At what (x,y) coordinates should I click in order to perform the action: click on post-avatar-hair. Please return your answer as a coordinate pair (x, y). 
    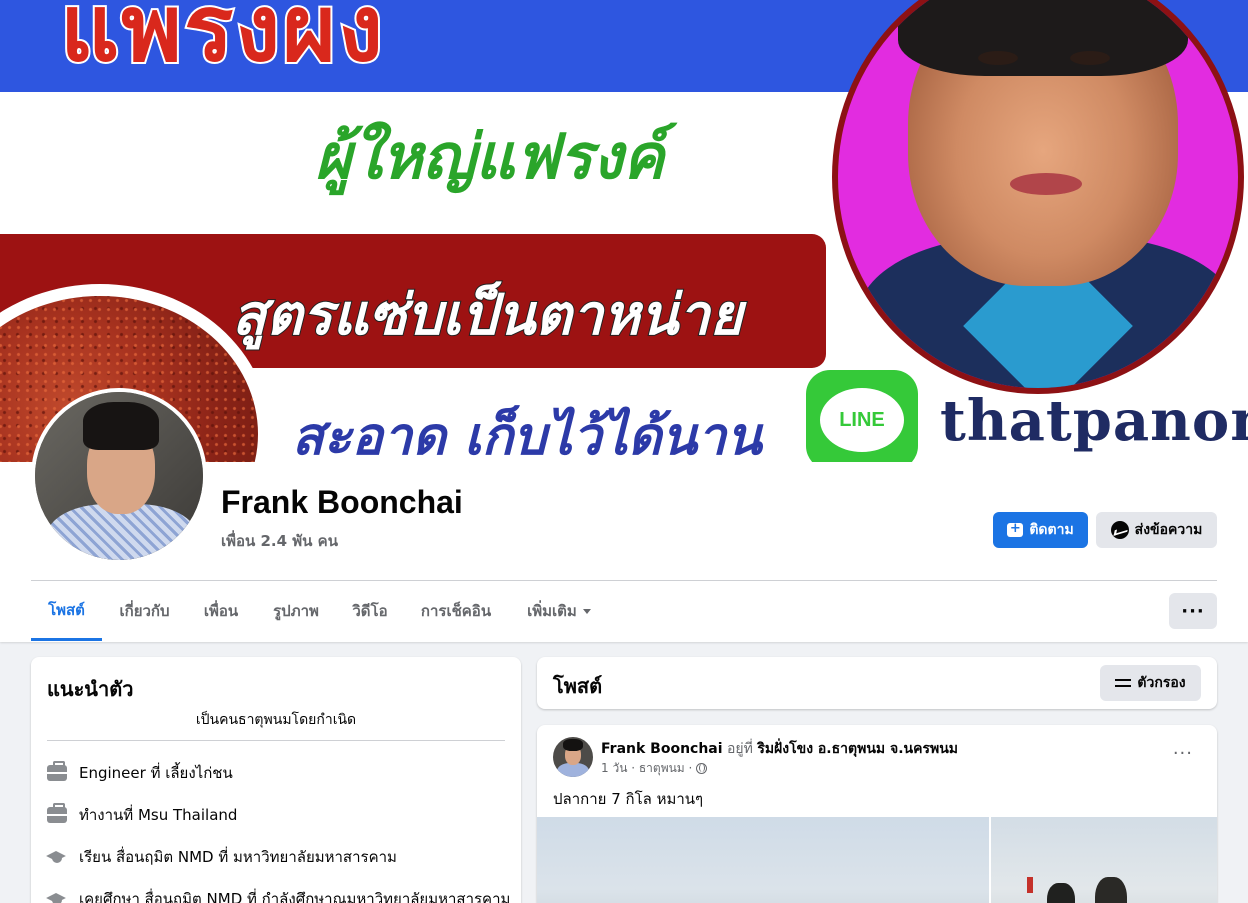
    Looking at the image, I should click on (573, 745).